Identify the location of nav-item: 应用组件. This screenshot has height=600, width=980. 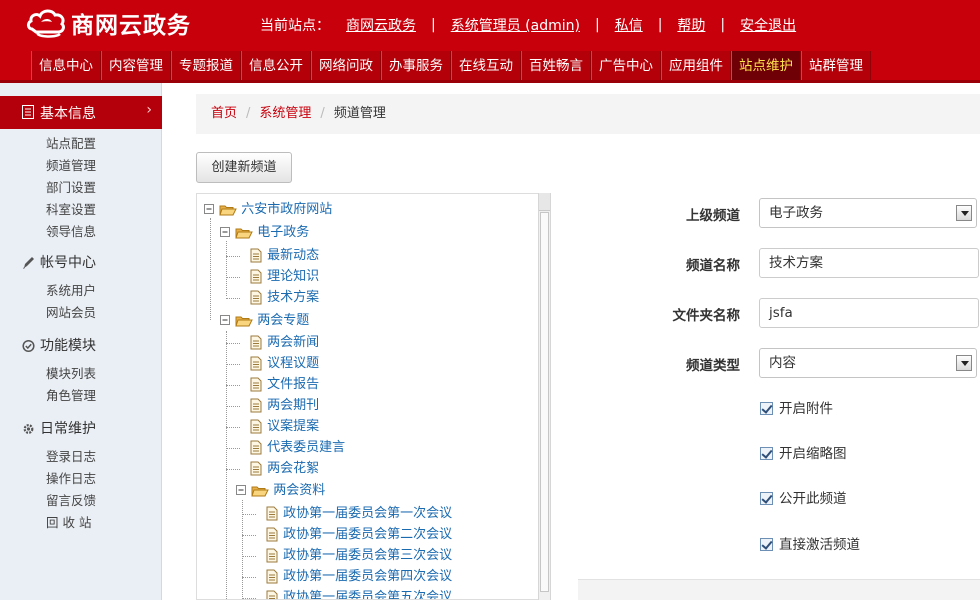
(696, 66).